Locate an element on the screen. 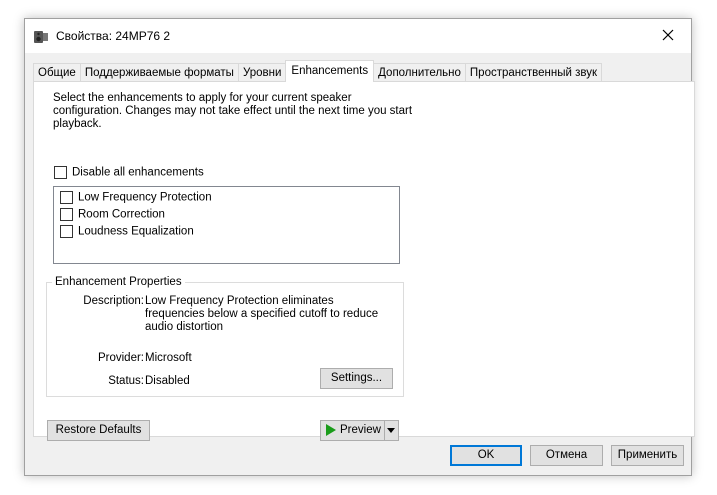 The height and width of the screenshot is (495, 717). title-bar: Свойства: 24MP76 2 is located at coordinates (358, 36).